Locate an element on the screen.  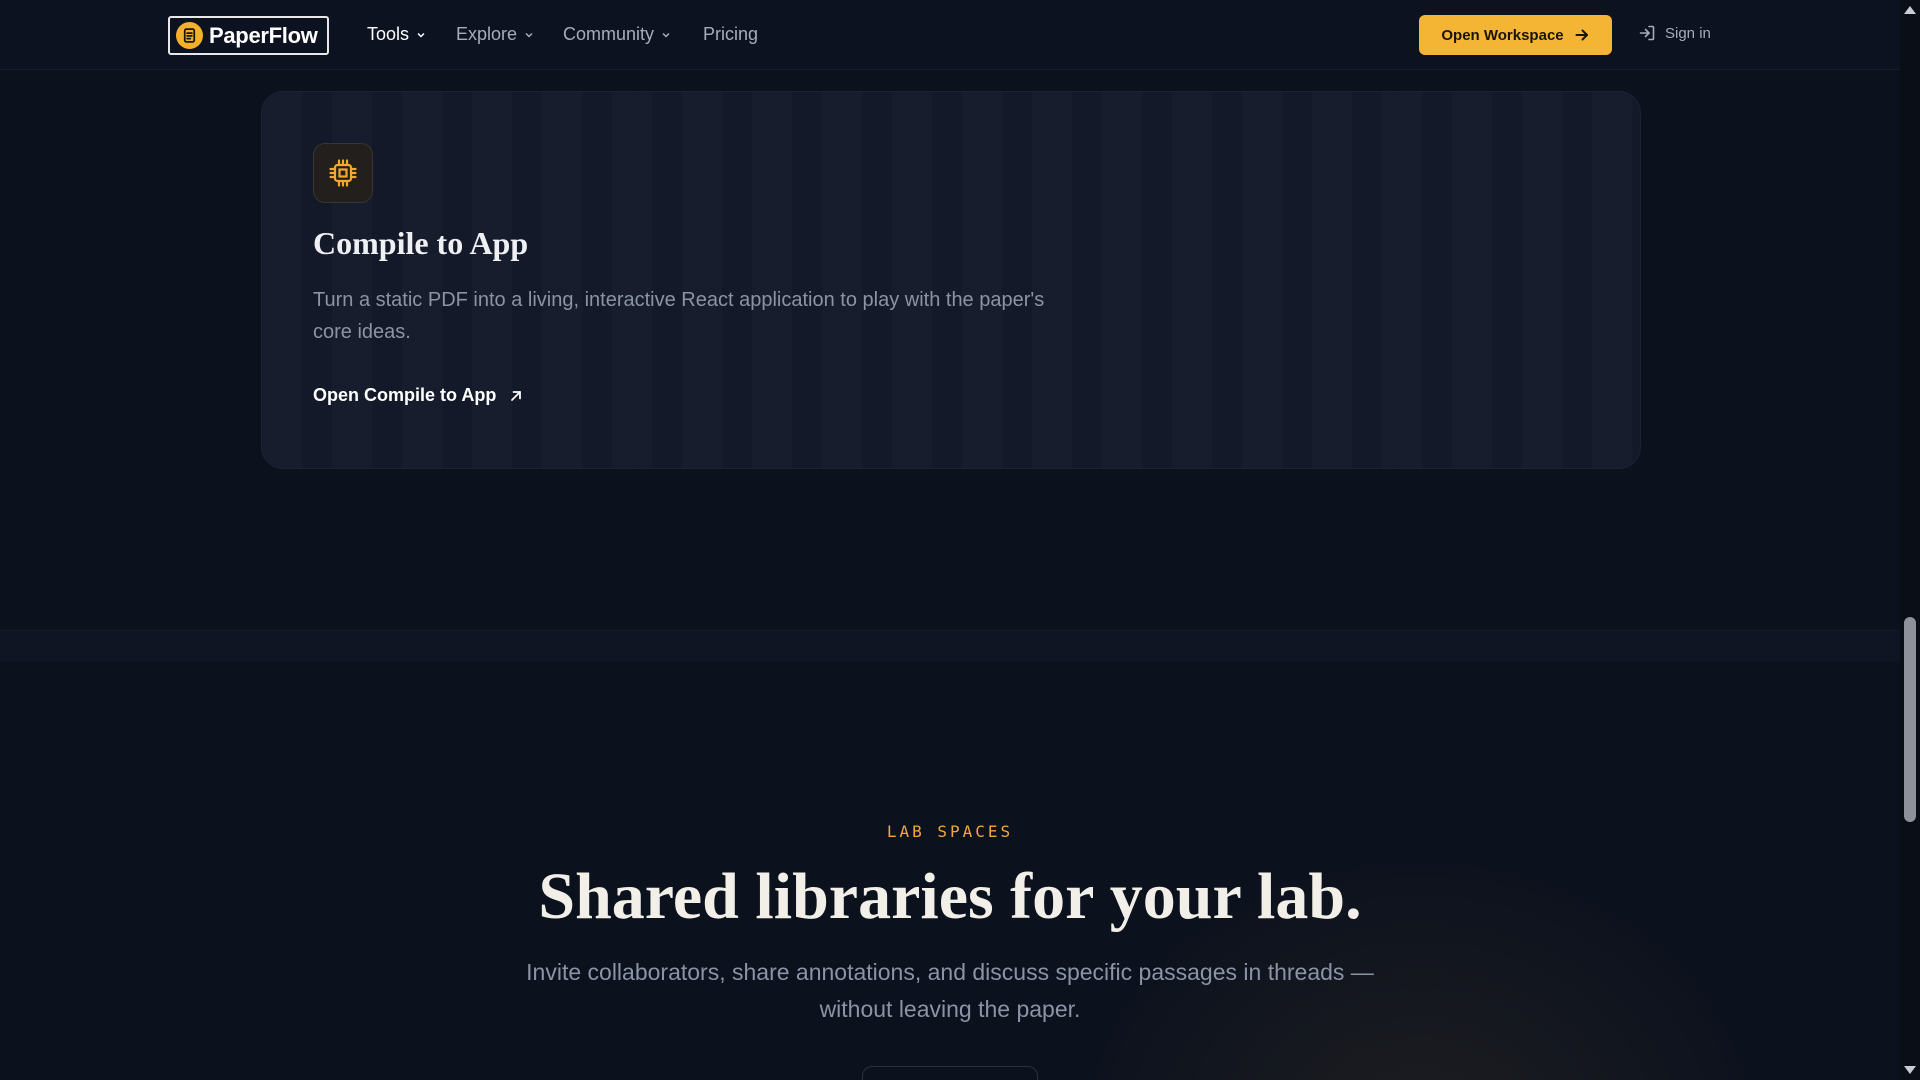
scrollbar-thumb is located at coordinates (1910, 719).